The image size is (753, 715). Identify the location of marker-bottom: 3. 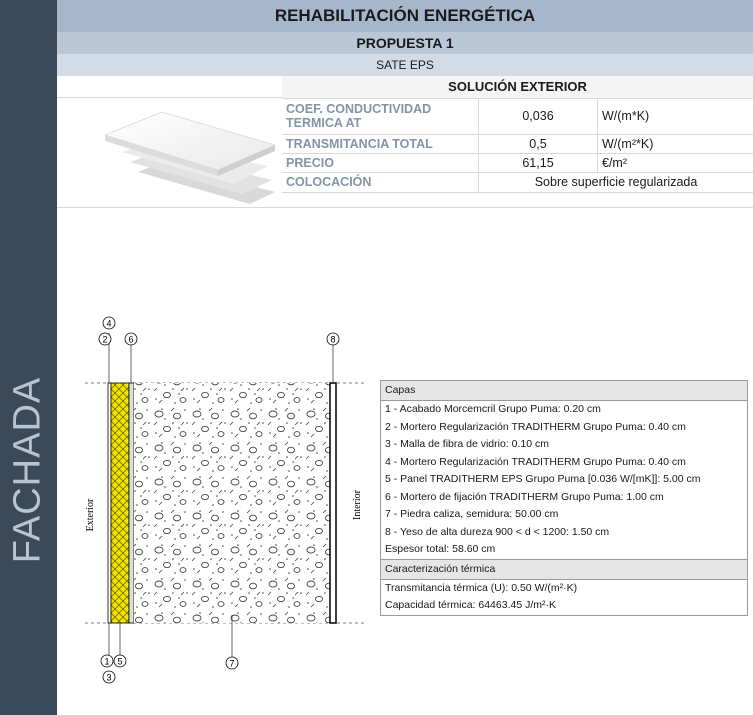
(109, 677).